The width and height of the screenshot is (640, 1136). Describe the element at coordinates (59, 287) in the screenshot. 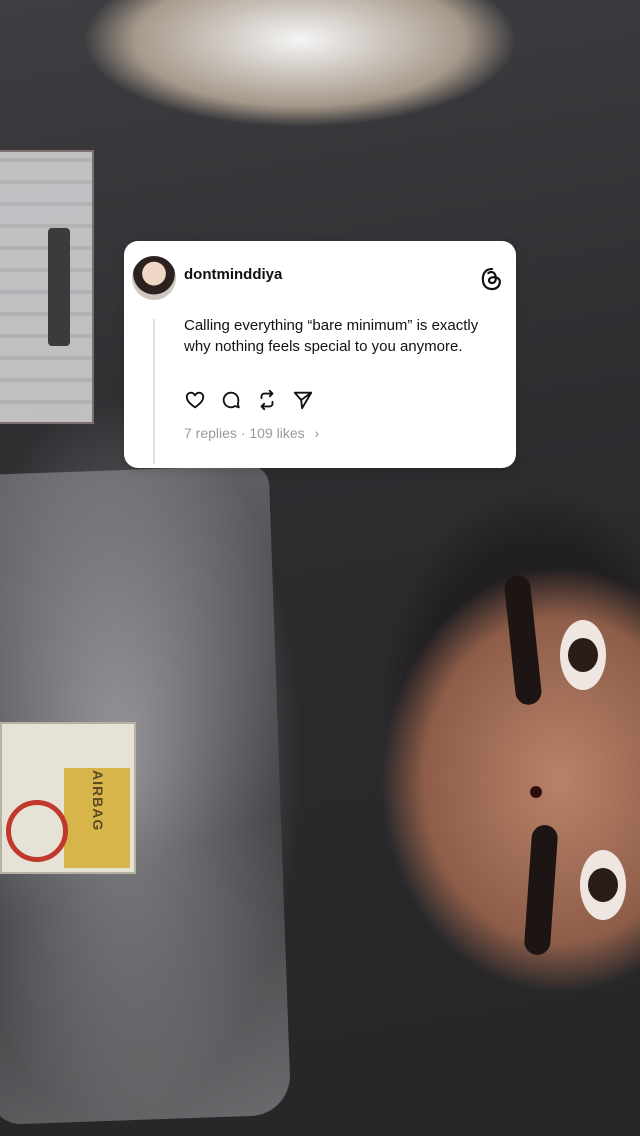

I see `dome-light-switch` at that location.